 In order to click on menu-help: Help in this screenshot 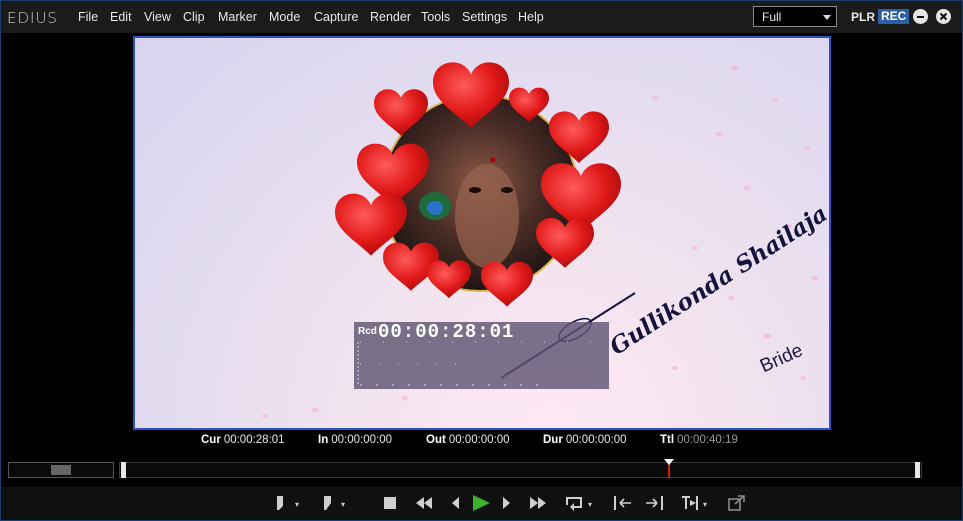, I will do `click(531, 17)`.